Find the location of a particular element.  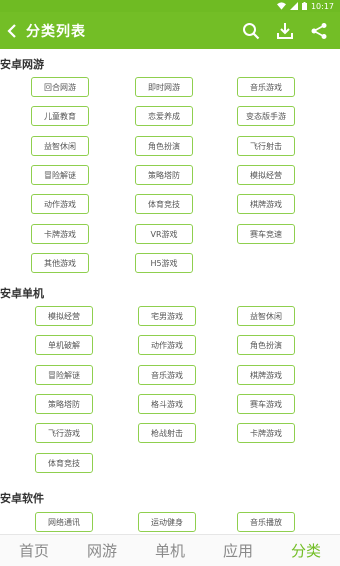

app-bar: 分类列表 is located at coordinates (170, 30).